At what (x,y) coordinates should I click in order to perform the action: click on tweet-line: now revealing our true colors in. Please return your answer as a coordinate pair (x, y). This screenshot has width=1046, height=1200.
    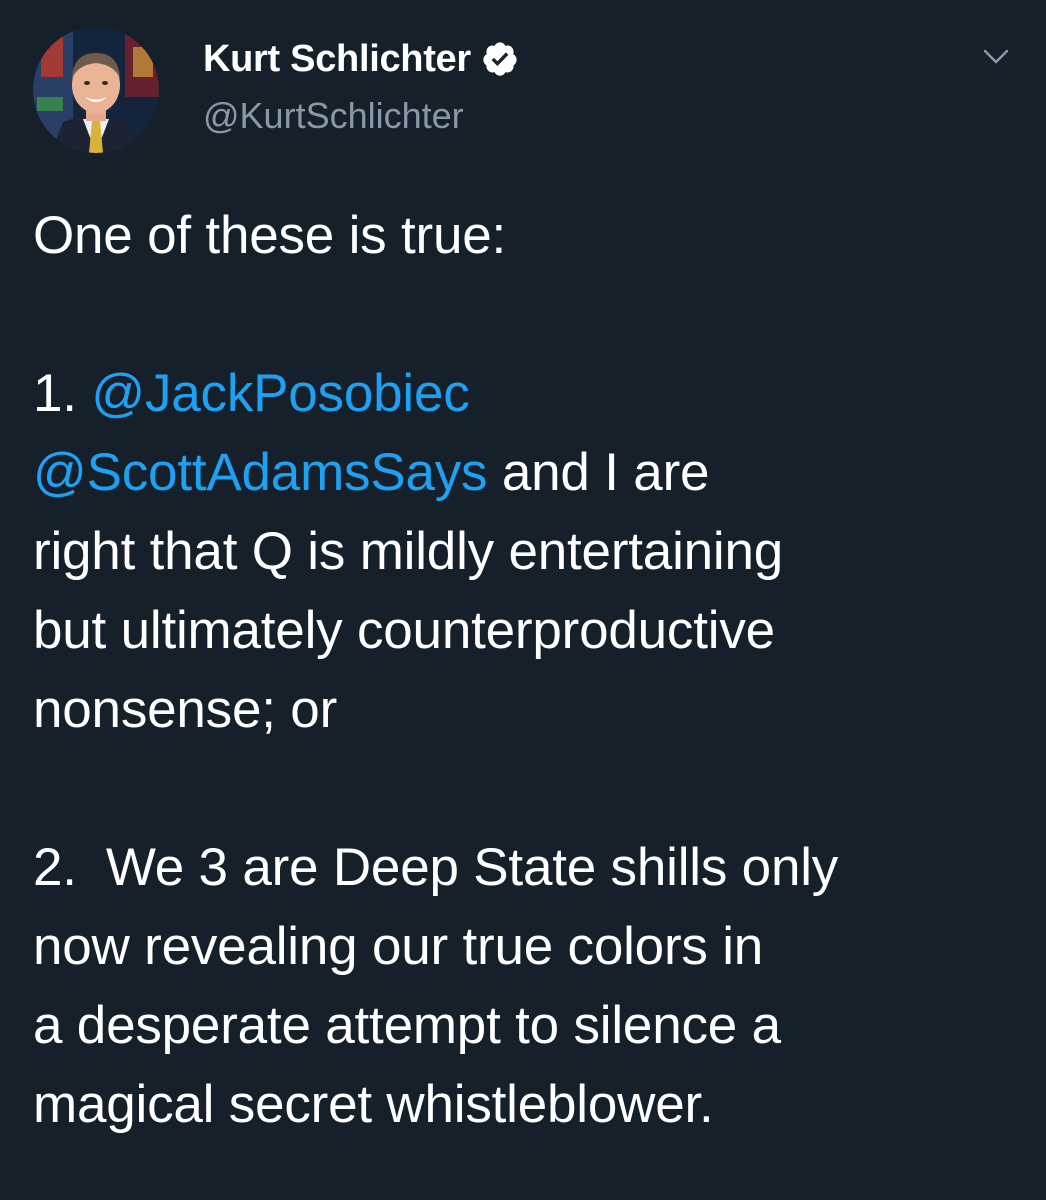
    Looking at the image, I should click on (398, 946).